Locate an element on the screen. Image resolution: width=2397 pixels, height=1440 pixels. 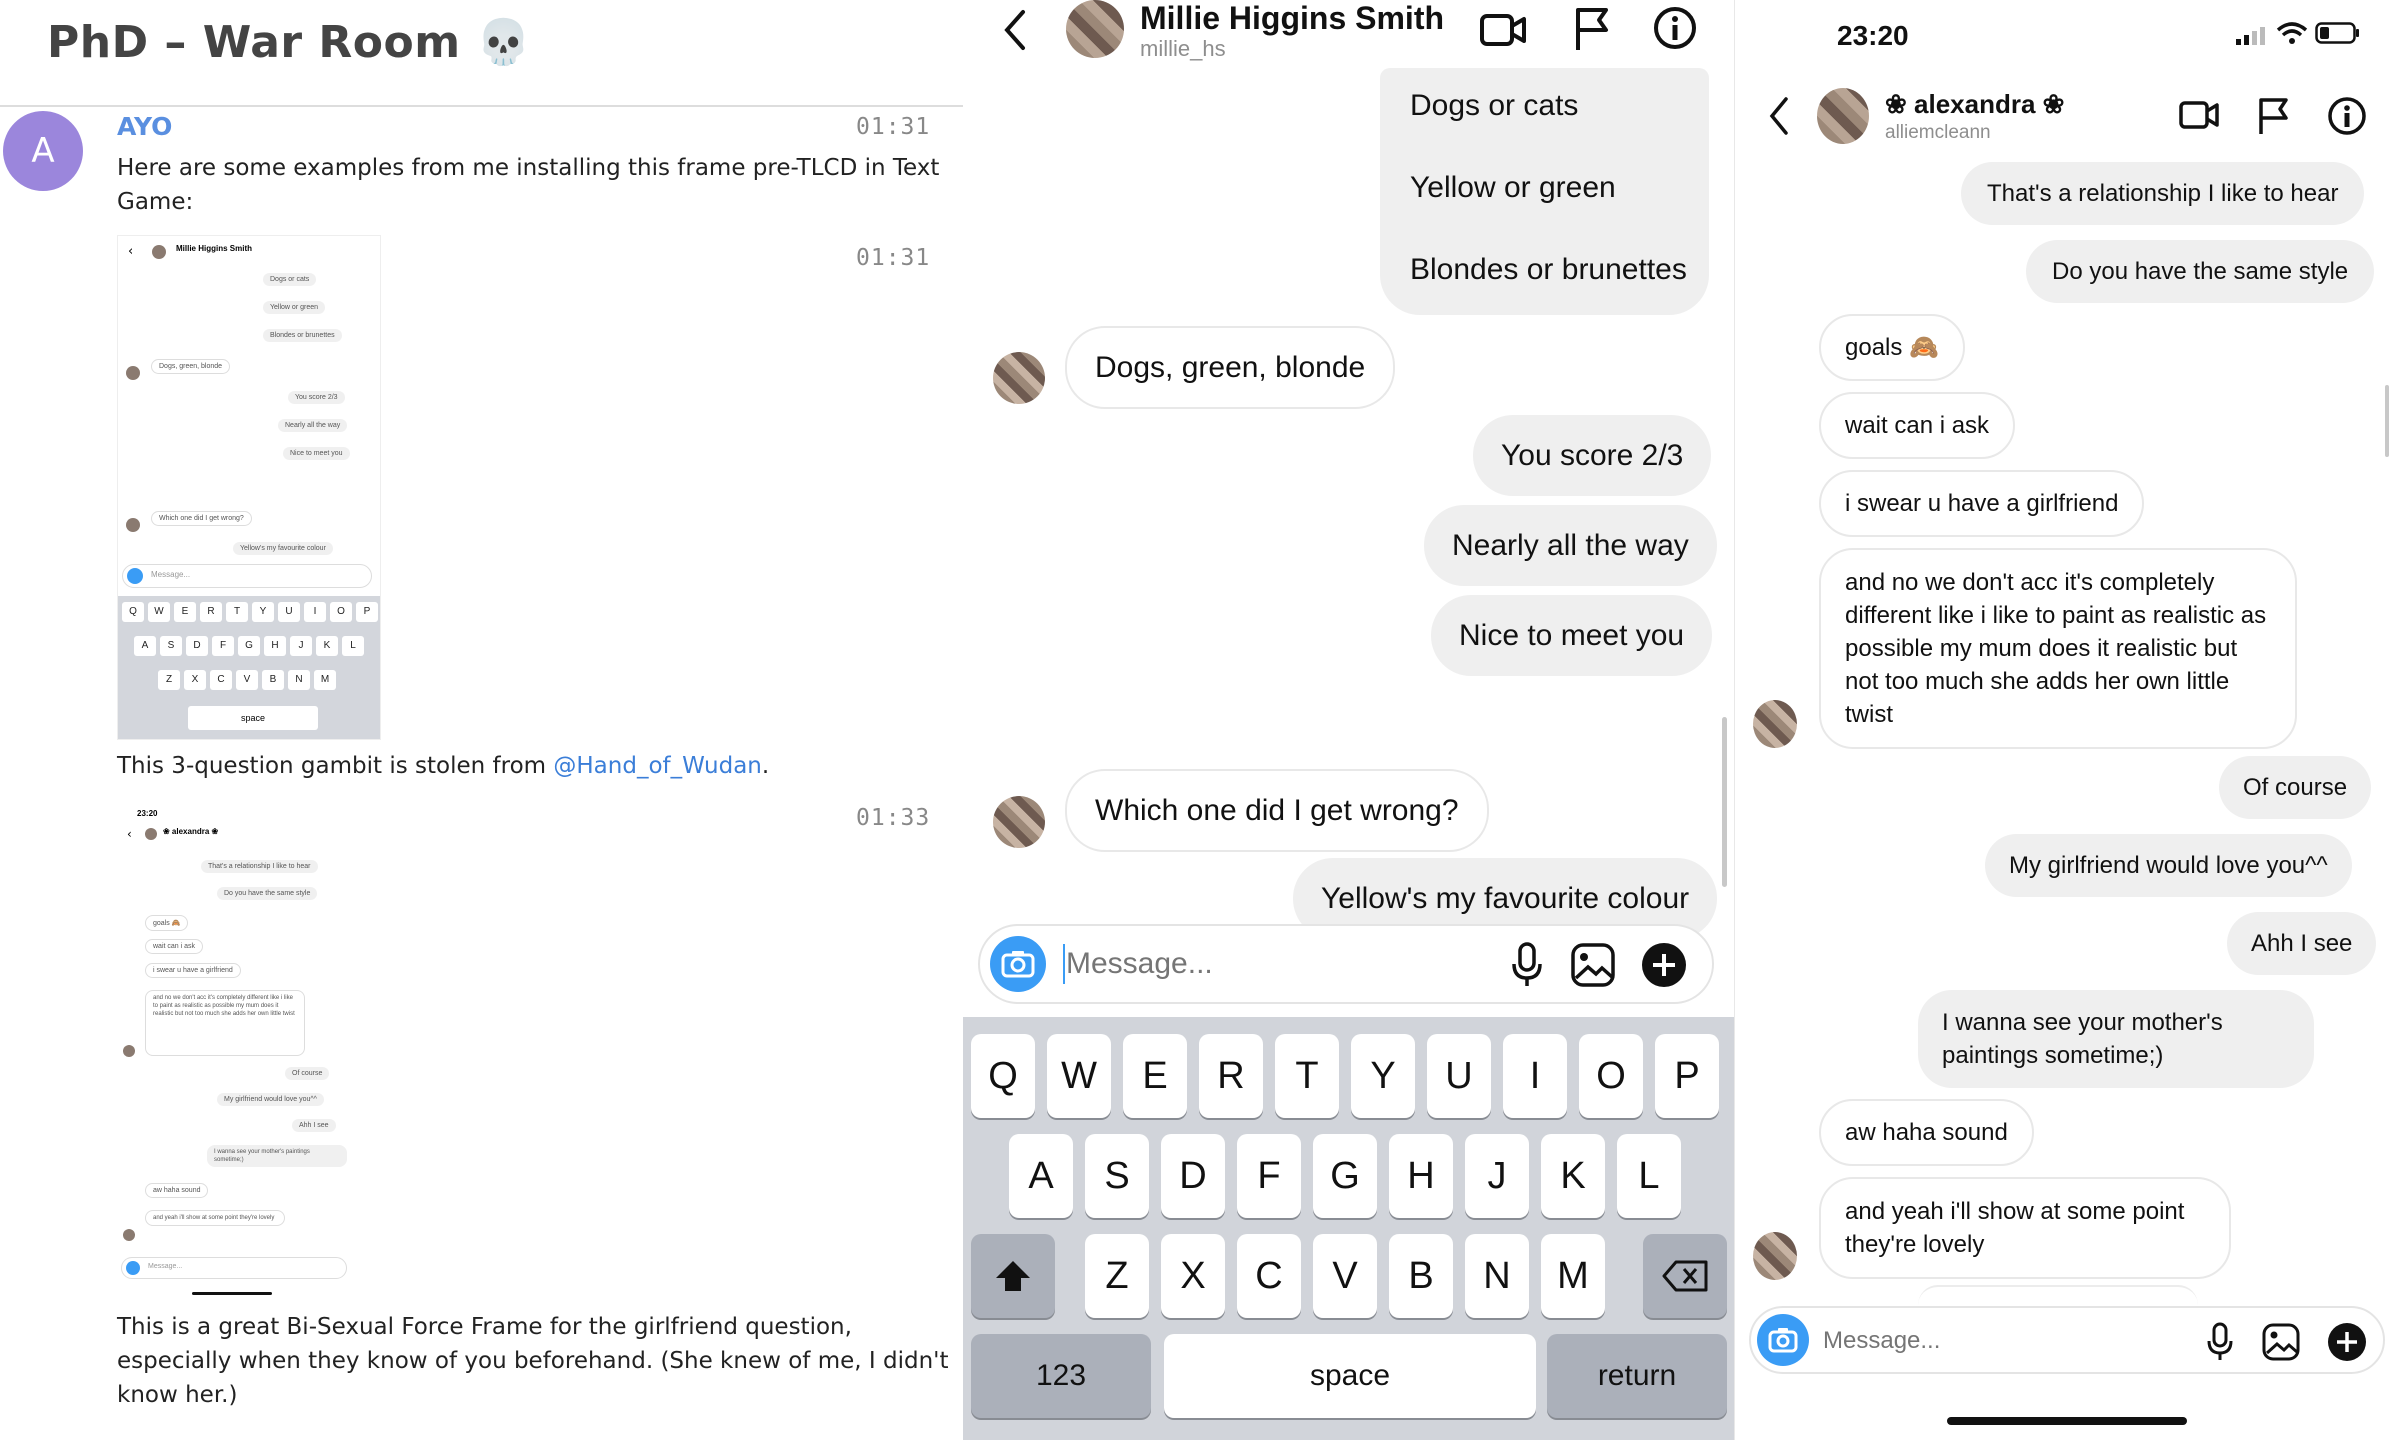
key-g: G is located at coordinates (1345, 1176).